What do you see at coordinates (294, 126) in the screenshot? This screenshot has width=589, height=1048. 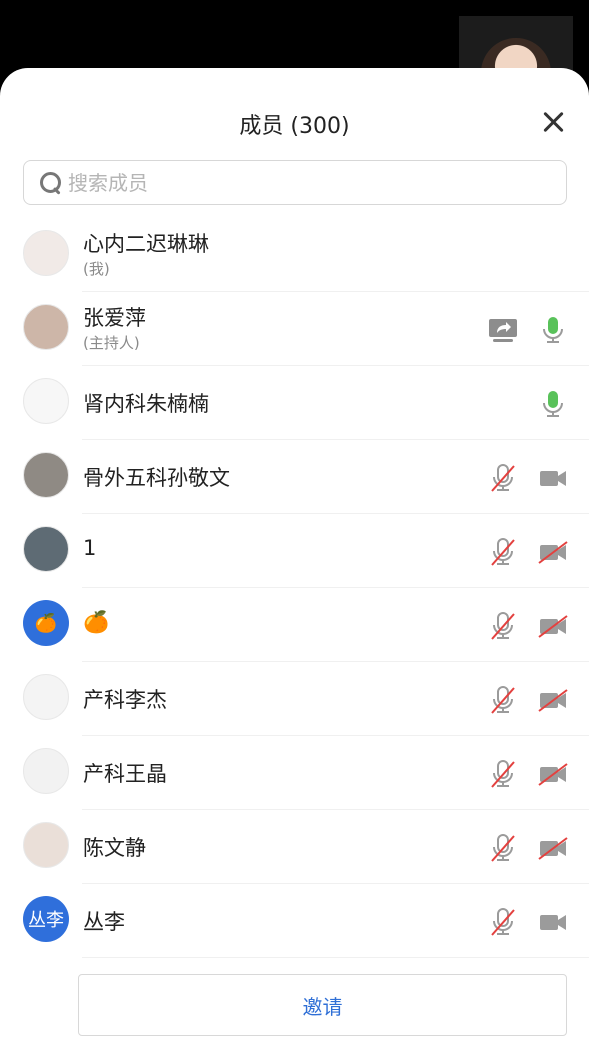 I see `members-title: 成员 (300)` at bounding box center [294, 126].